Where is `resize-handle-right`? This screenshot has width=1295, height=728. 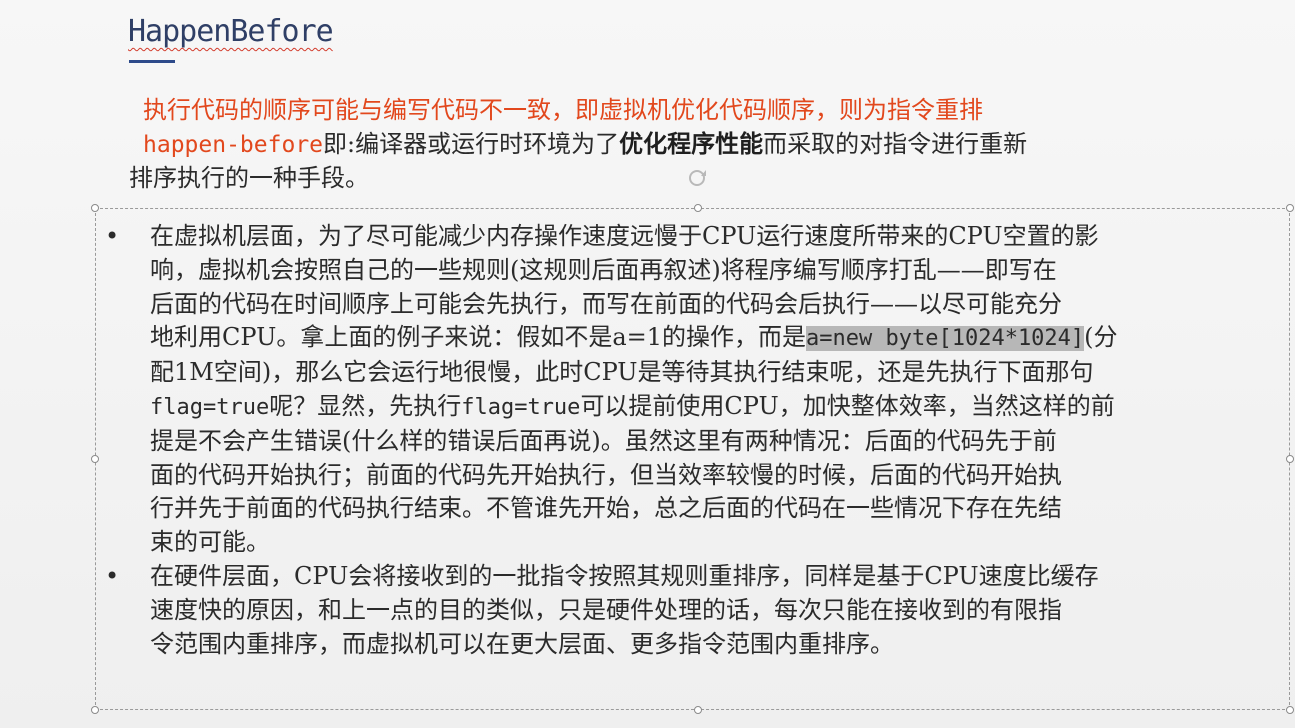 resize-handle-right is located at coordinates (1290, 459).